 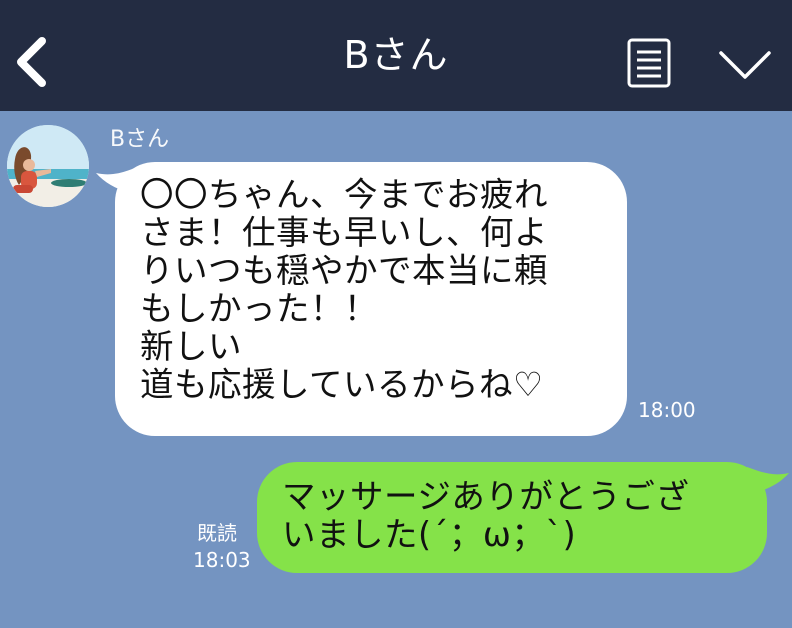 I want to click on notes-icon, so click(x=649, y=63).